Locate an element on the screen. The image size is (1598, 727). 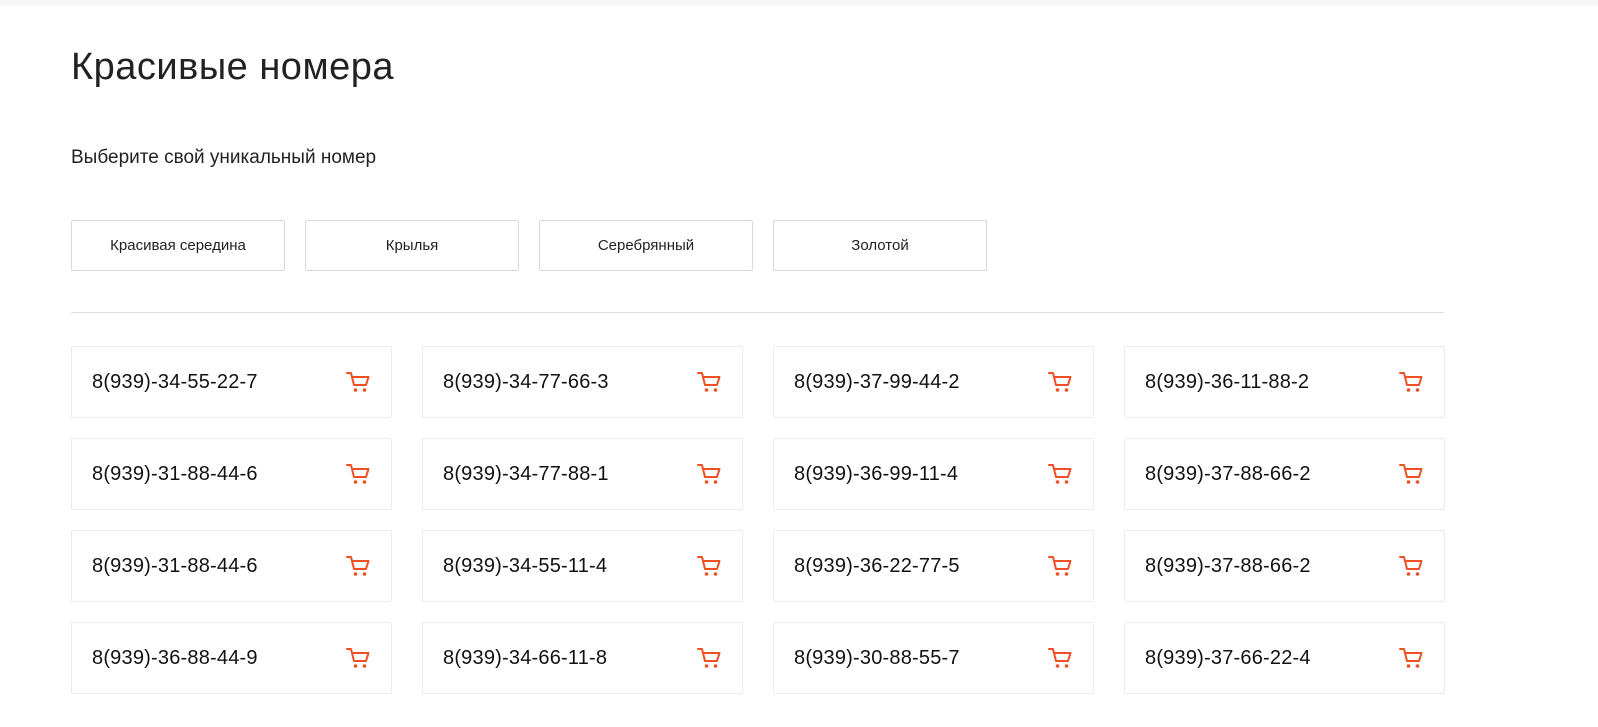
number-card: 8(939)-36-99-11-4 is located at coordinates (933, 474).